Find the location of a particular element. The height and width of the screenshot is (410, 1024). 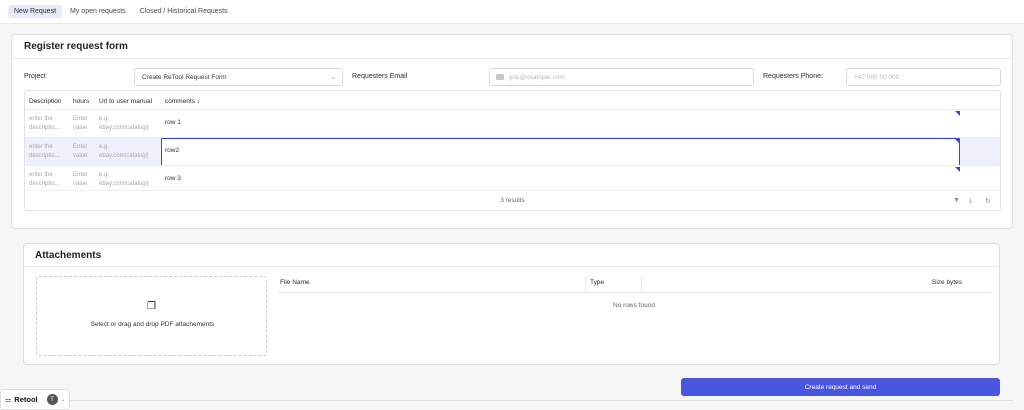

dropzone-text: Select or drag and drop PDF attachements is located at coordinates (152, 324).